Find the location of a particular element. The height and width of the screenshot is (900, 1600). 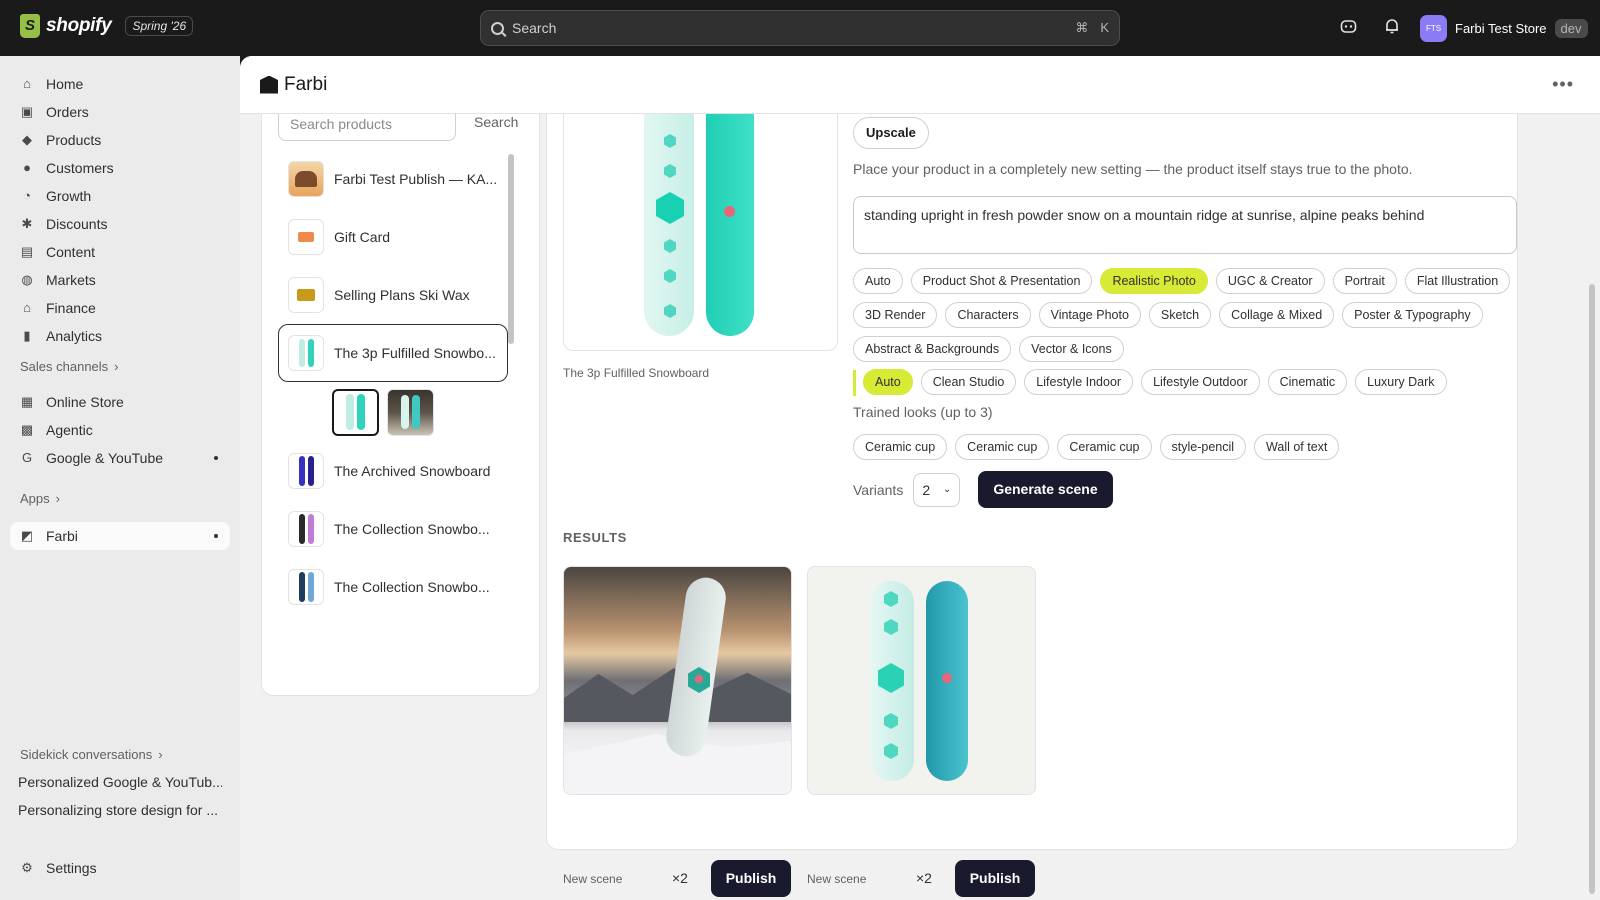

chevron-right-icon: › is located at coordinates (116, 366).